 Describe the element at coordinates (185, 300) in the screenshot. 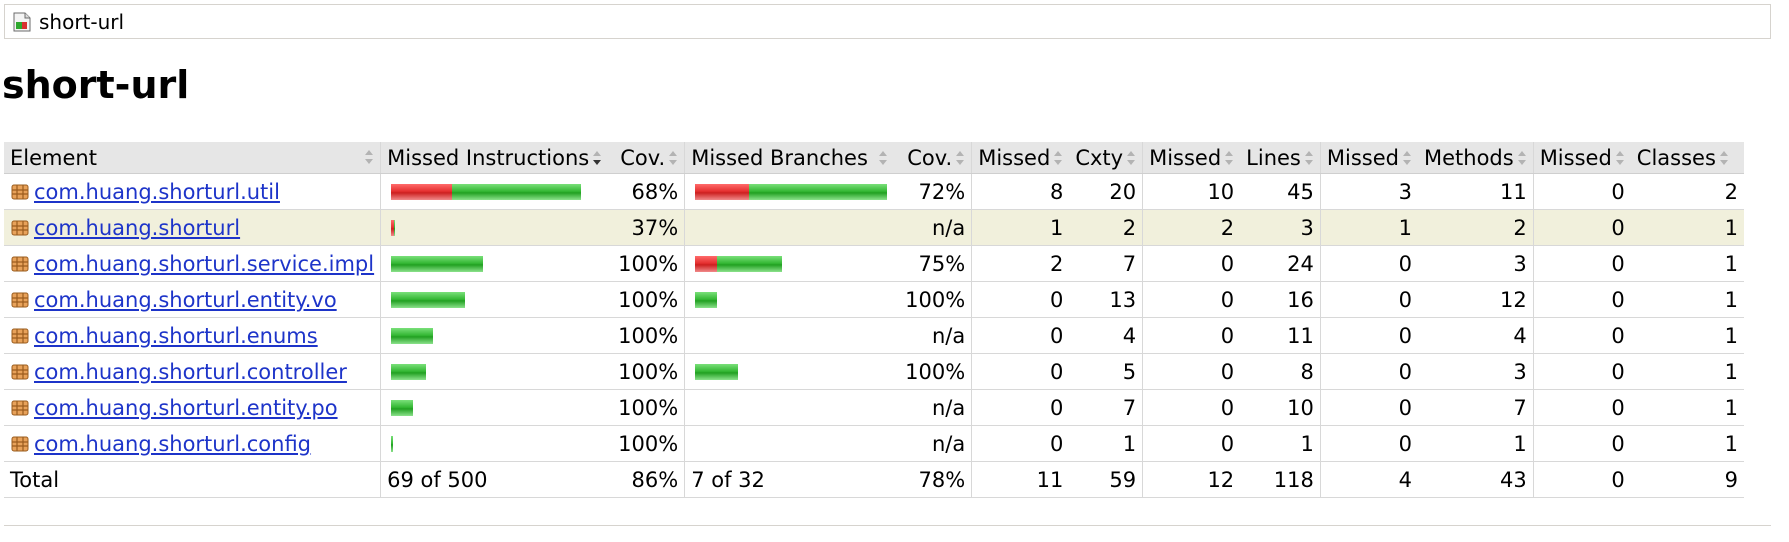

I see `package-link: com.huang.shorturl.entity.vo` at that location.